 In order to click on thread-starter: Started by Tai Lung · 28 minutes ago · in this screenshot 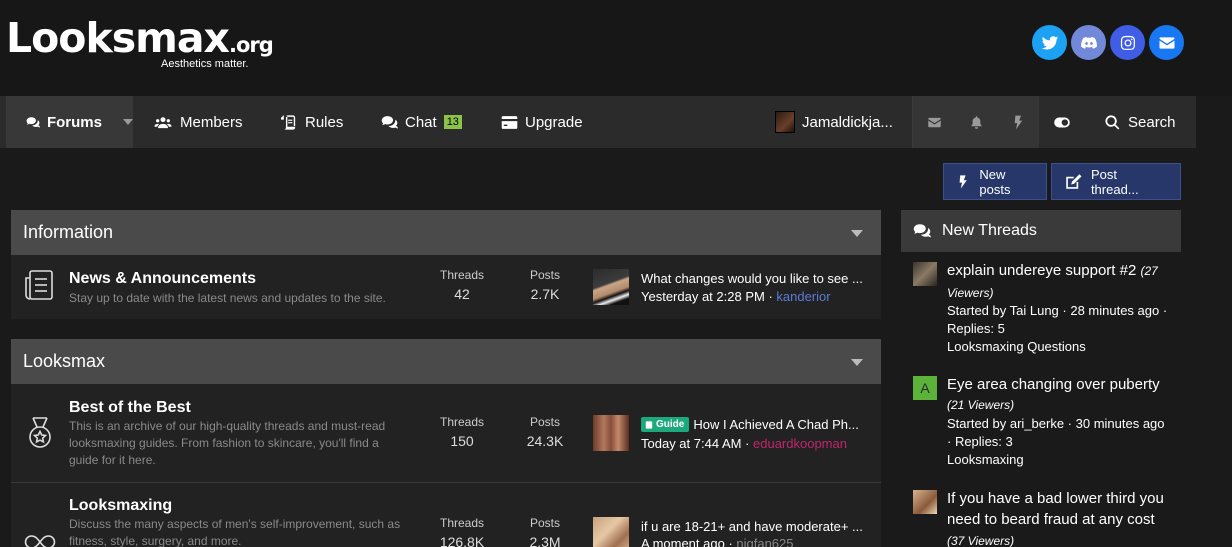, I will do `click(1057, 310)`.